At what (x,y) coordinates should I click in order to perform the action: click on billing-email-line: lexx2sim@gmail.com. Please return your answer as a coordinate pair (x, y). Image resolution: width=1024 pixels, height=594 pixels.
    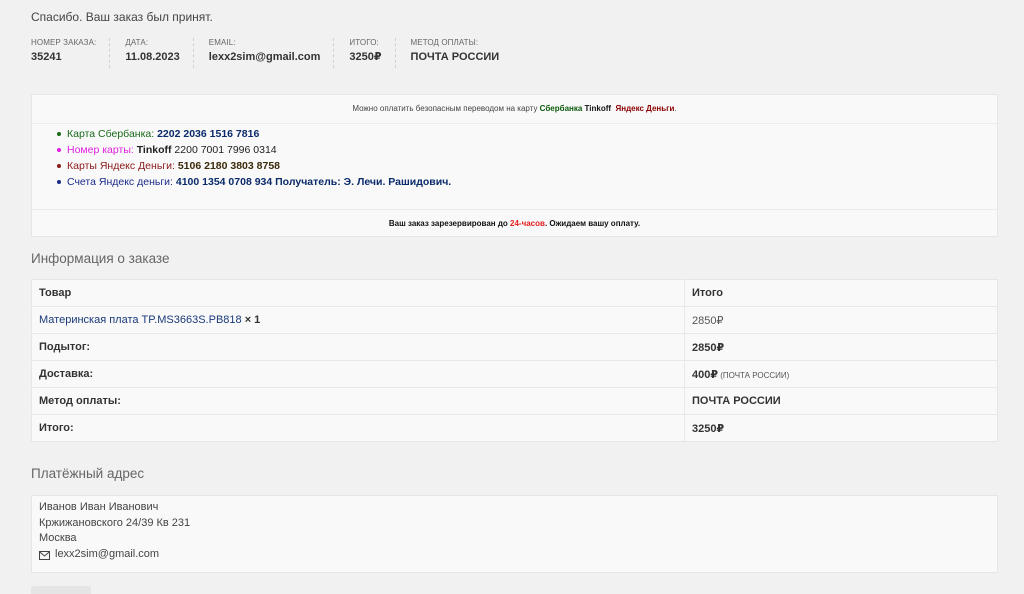
    Looking at the image, I should click on (514, 555).